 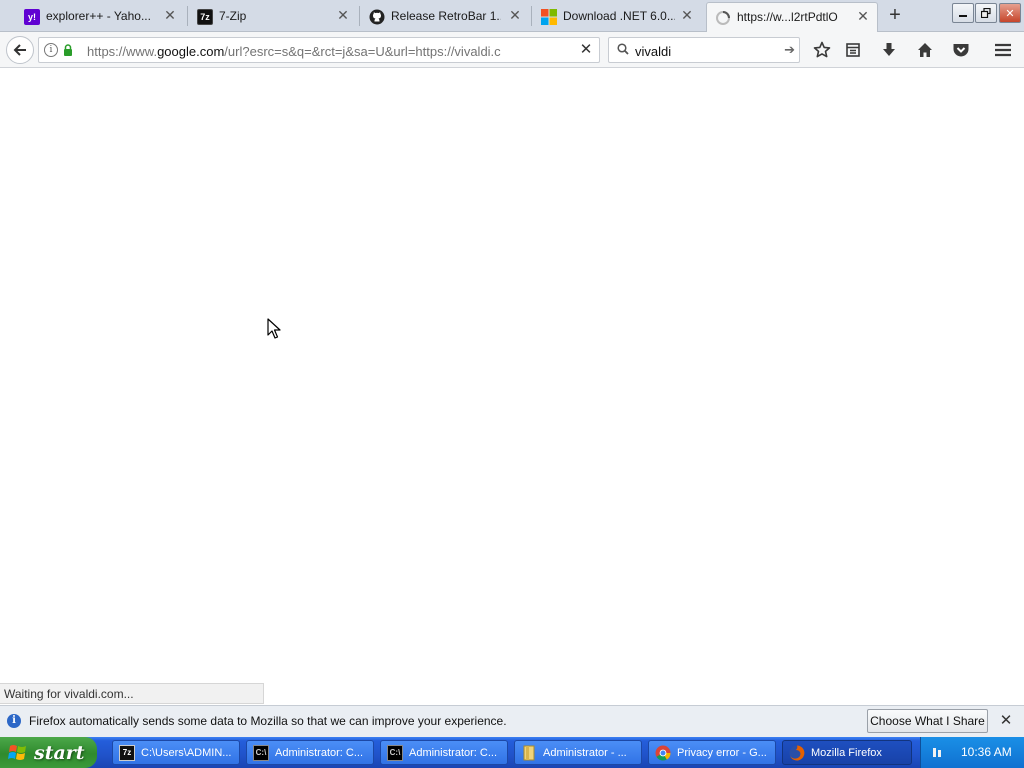 I want to click on tab-title: 7-Zip, so click(x=233, y=16).